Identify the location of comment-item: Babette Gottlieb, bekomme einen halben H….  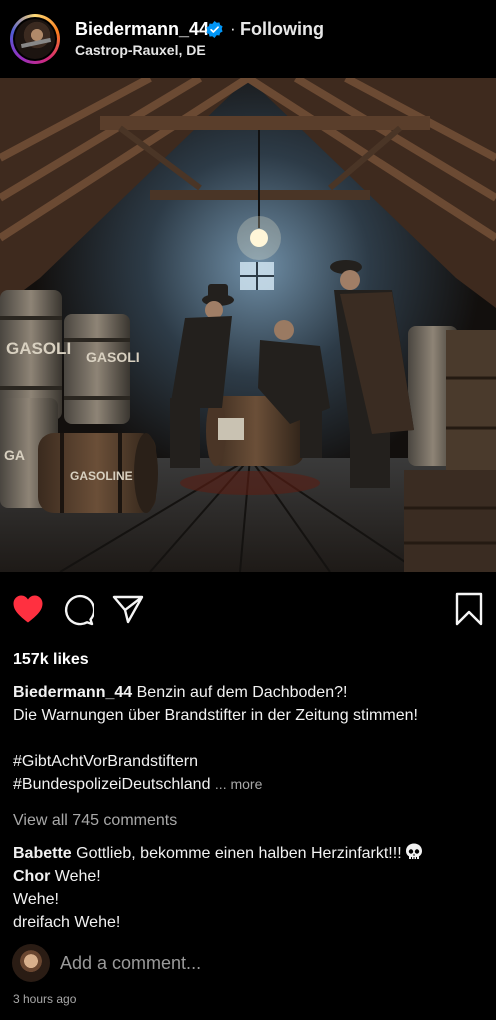
(253, 853).